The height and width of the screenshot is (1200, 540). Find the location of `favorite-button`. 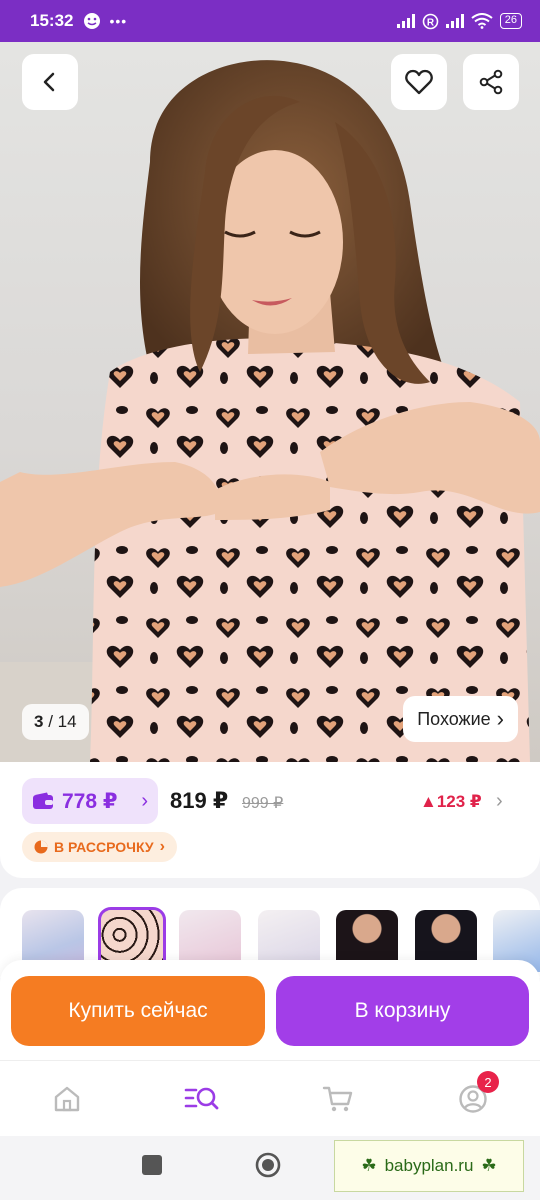

favorite-button is located at coordinates (419, 82).